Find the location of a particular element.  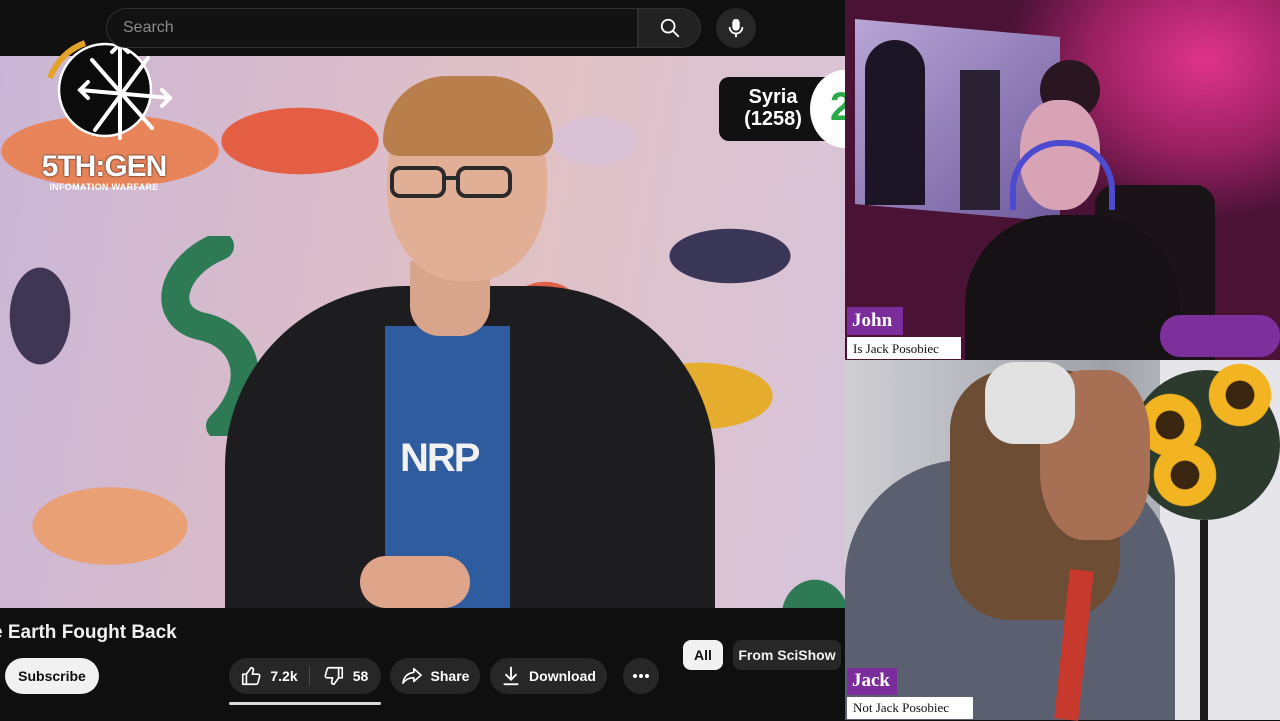

like-dislike-group: 7.2k 58 is located at coordinates (305, 676).